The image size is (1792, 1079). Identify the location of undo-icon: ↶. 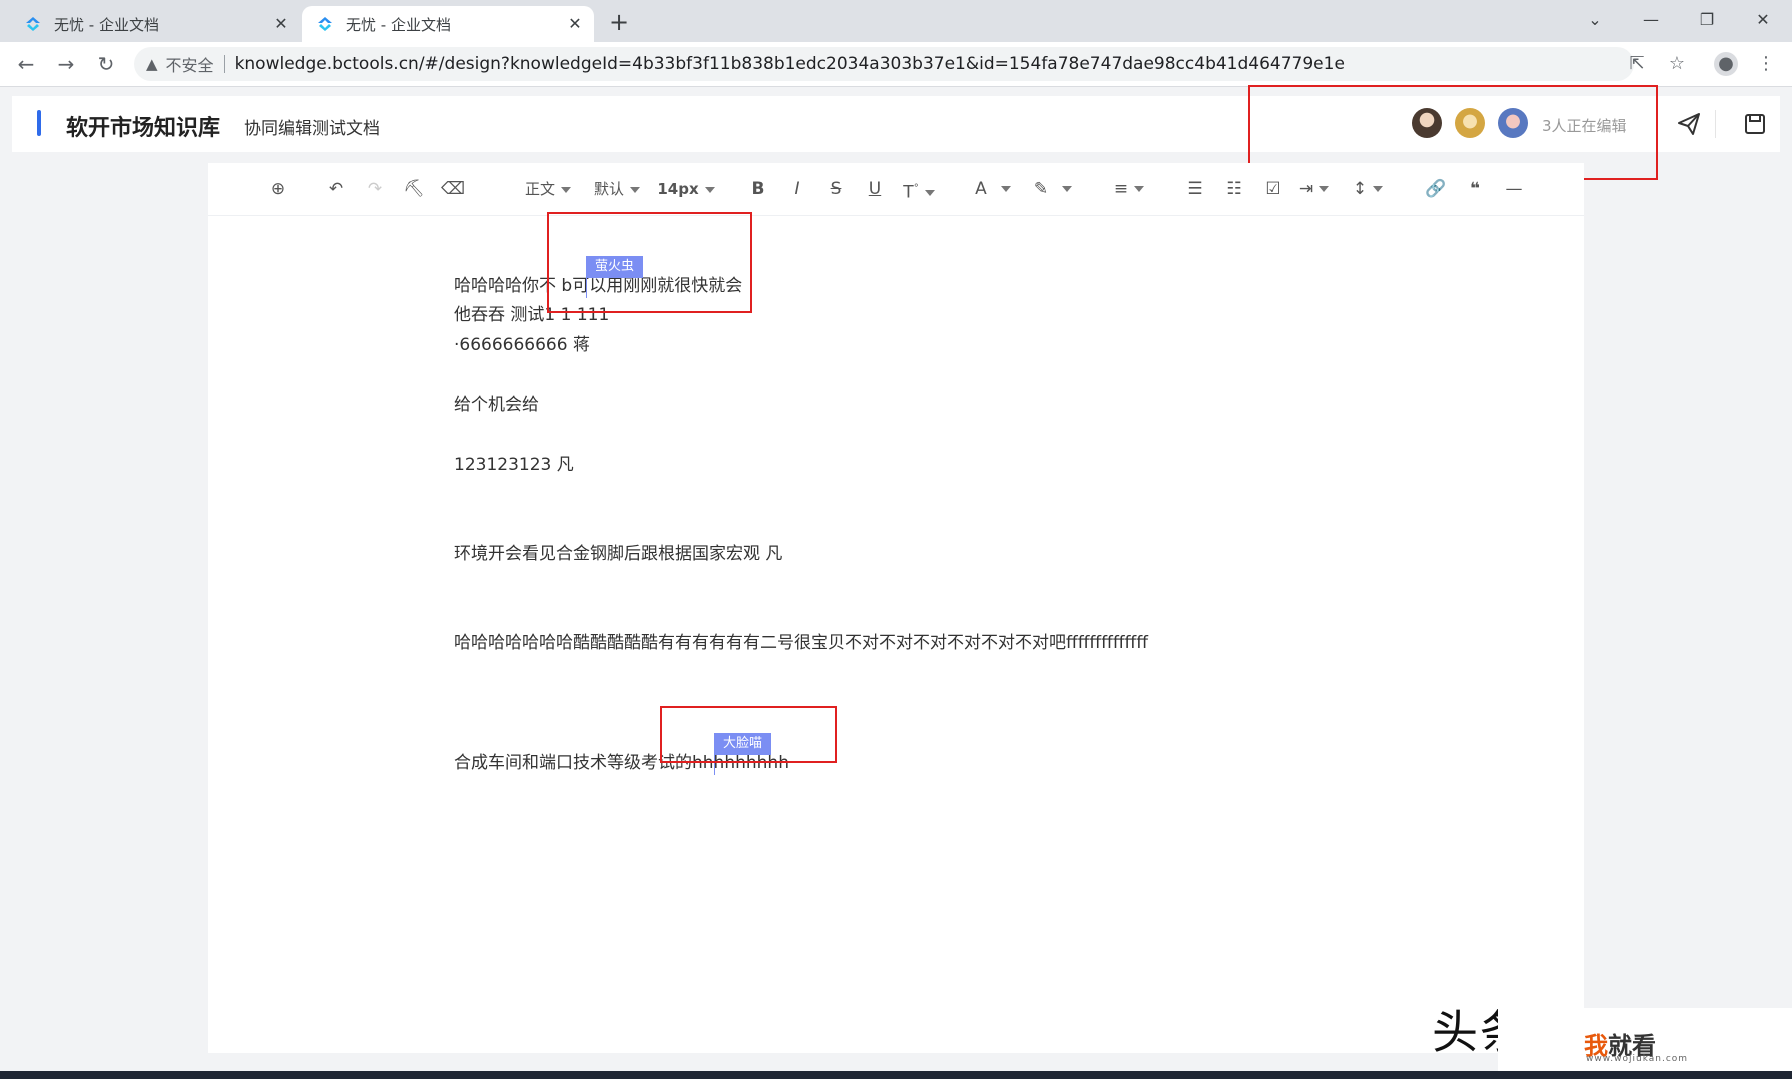
(336, 189).